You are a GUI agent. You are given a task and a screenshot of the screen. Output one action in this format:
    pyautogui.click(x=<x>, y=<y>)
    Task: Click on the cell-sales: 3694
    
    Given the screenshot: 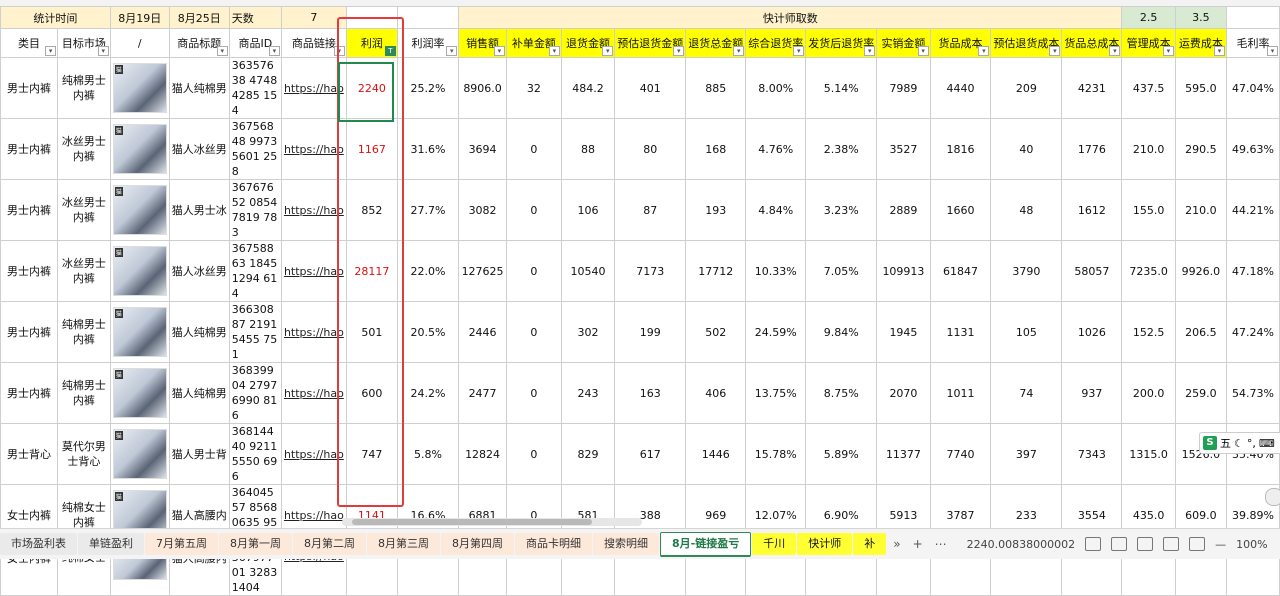 What is the action you would take?
    pyautogui.click(x=482, y=149)
    